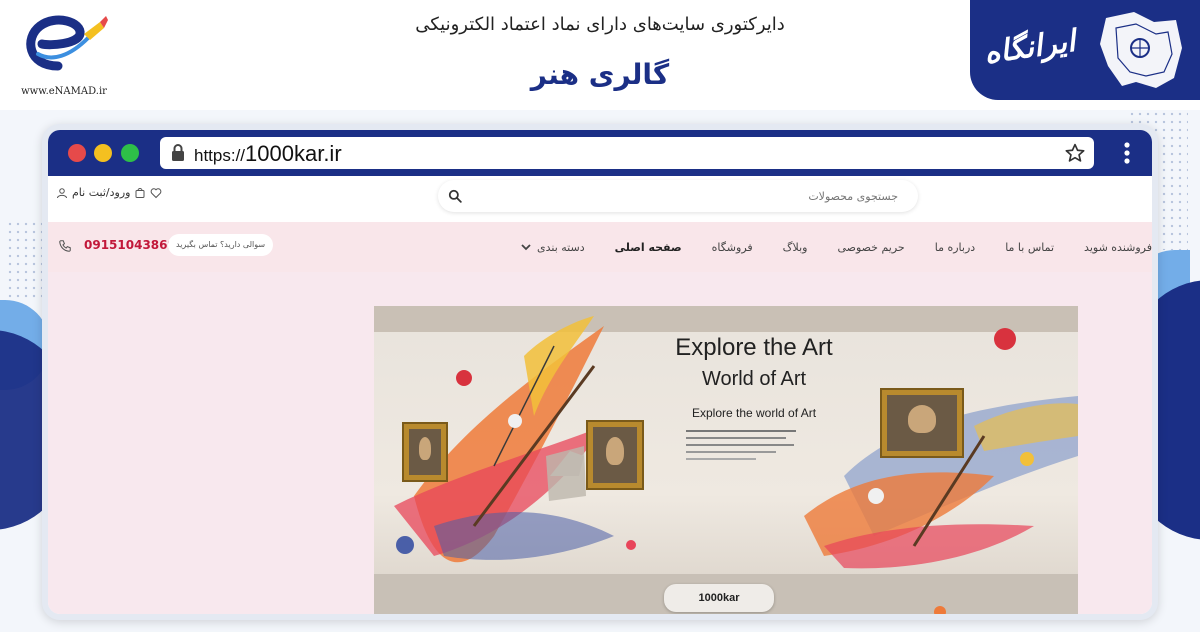 The image size is (1200, 632). I want to click on hero-subtitle: Explore the world of Art, so click(754, 413).